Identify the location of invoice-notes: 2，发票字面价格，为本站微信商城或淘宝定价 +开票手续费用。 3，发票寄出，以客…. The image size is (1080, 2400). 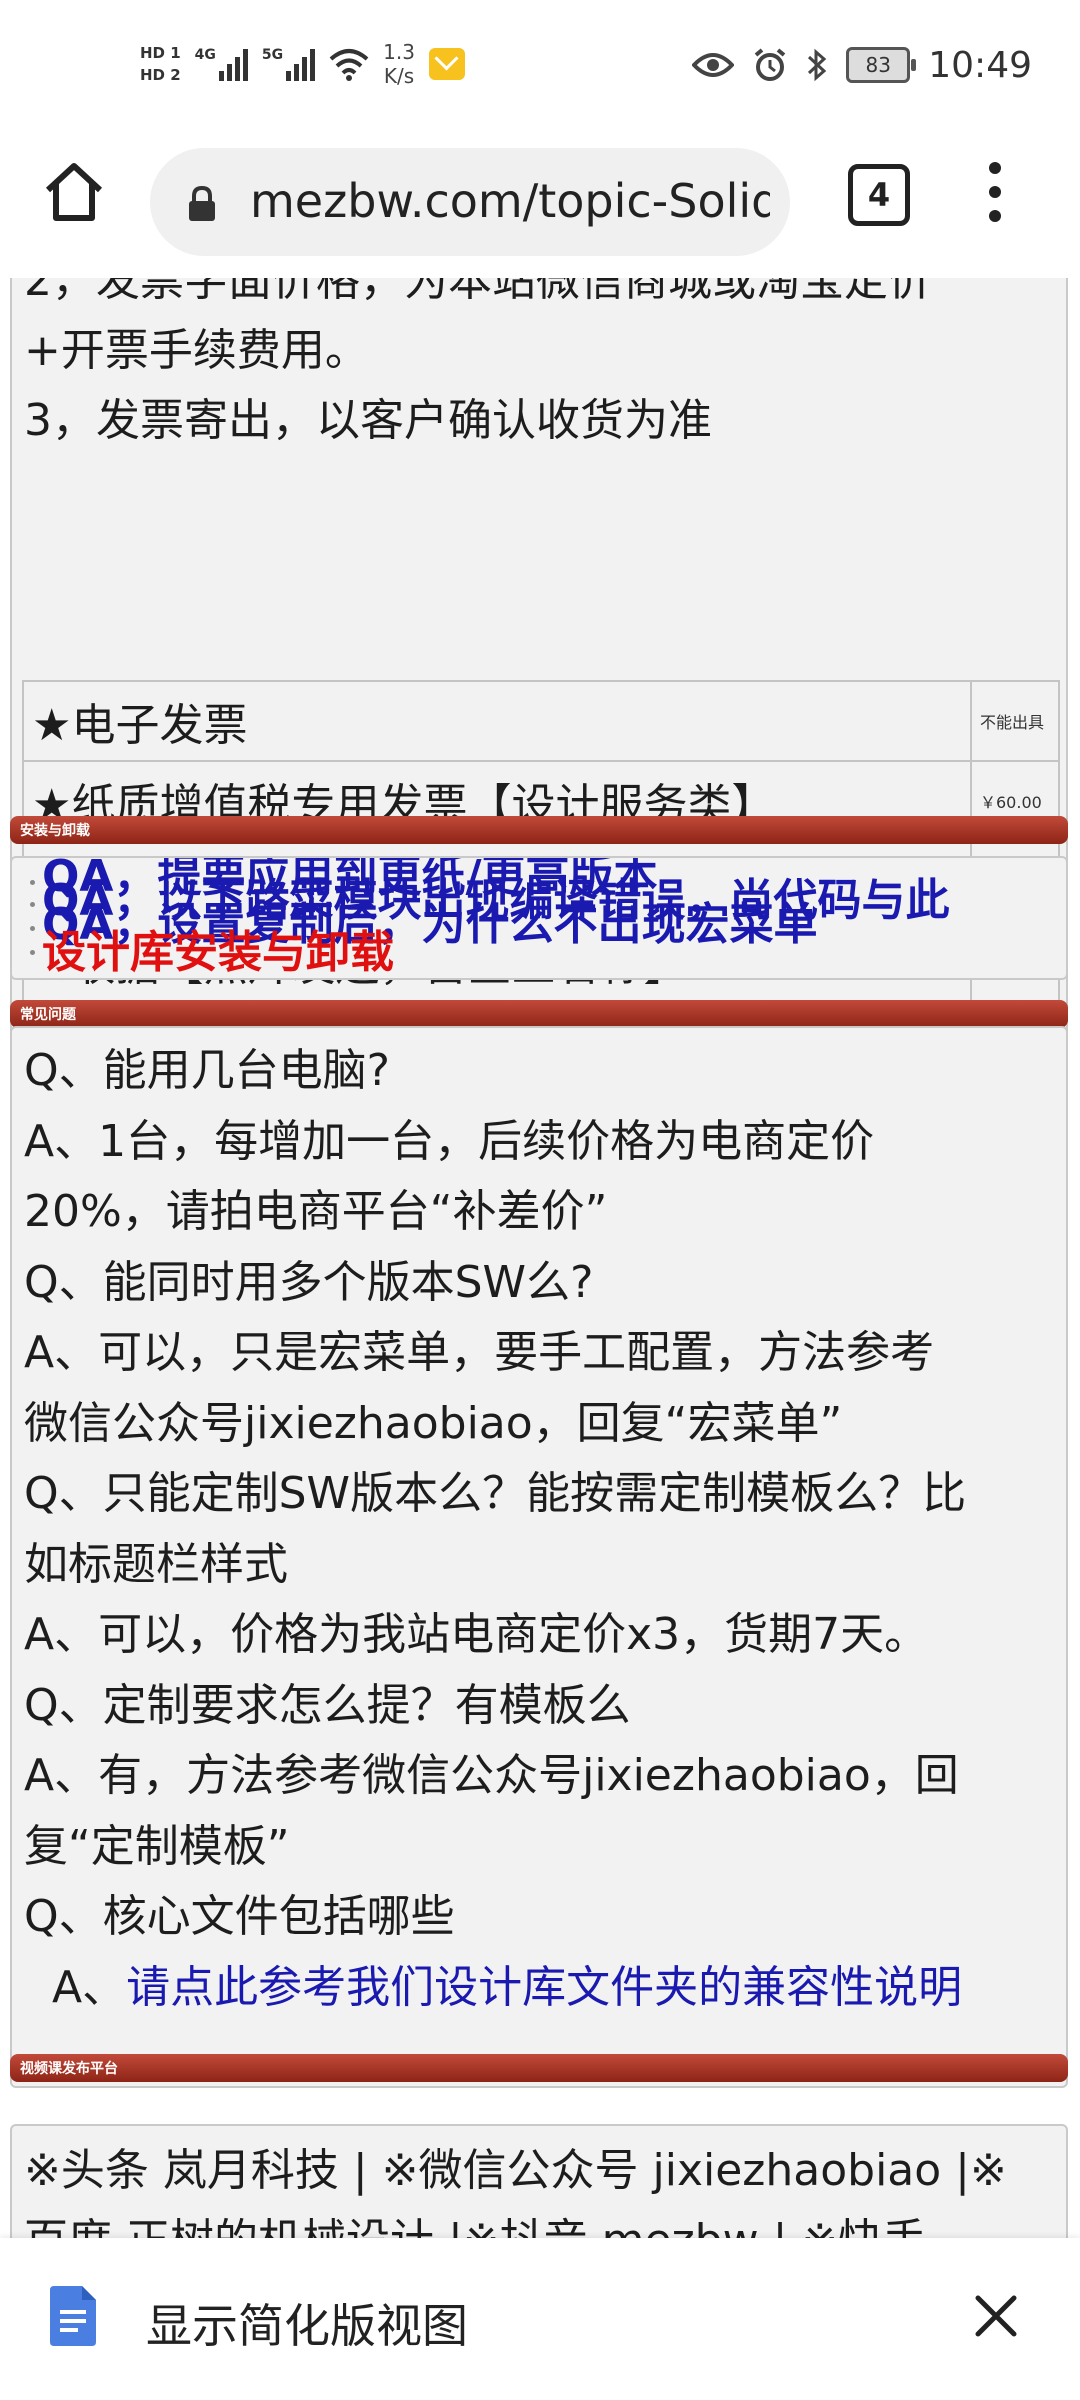
(539, 367).